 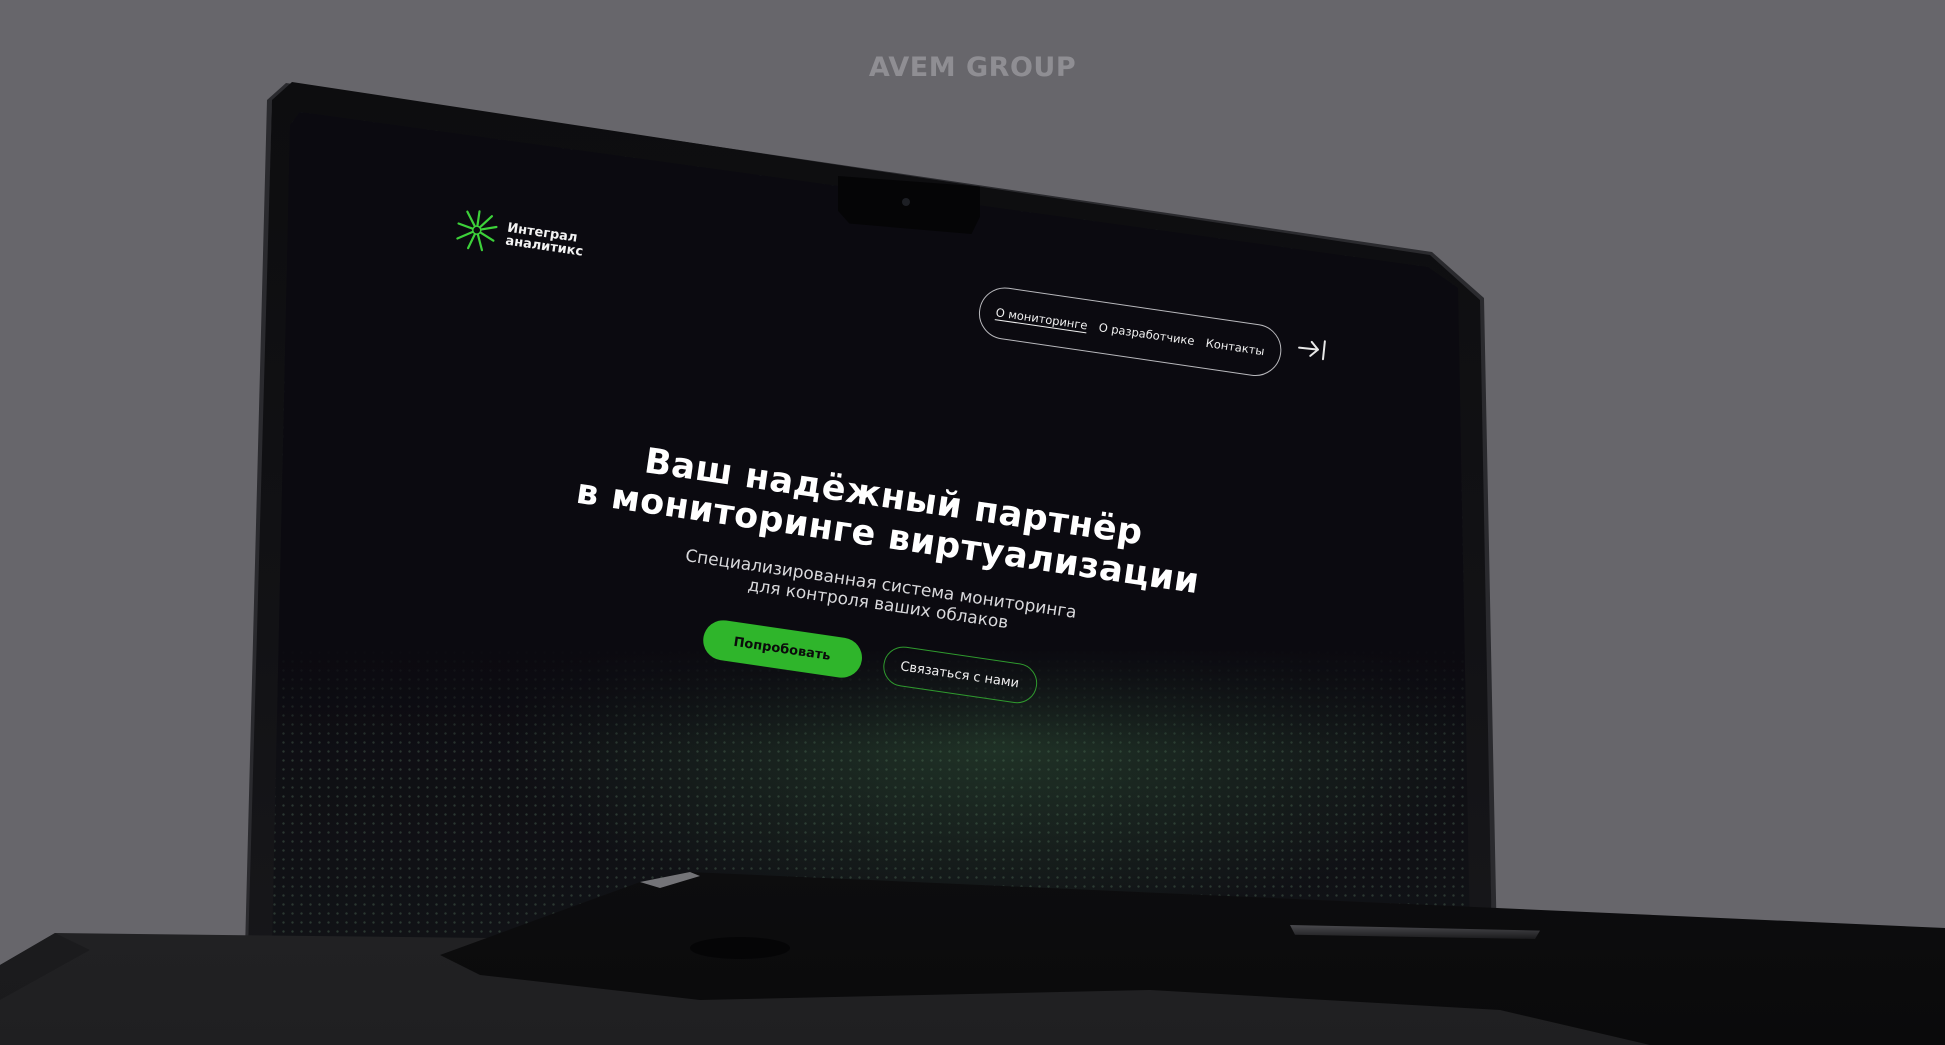 I want to click on top-navigation: О мониторинге О разработчике Контакты, so click(x=1130, y=332).